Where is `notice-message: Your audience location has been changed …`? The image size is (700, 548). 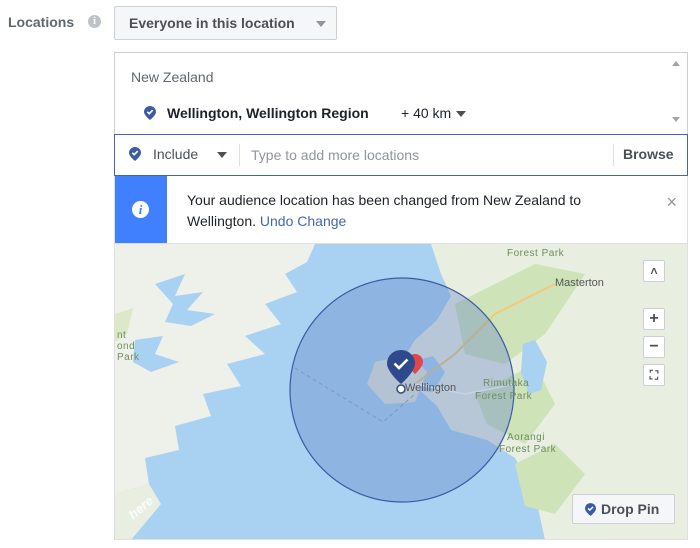 notice-message: Your audience location has been changed … is located at coordinates (417, 211).